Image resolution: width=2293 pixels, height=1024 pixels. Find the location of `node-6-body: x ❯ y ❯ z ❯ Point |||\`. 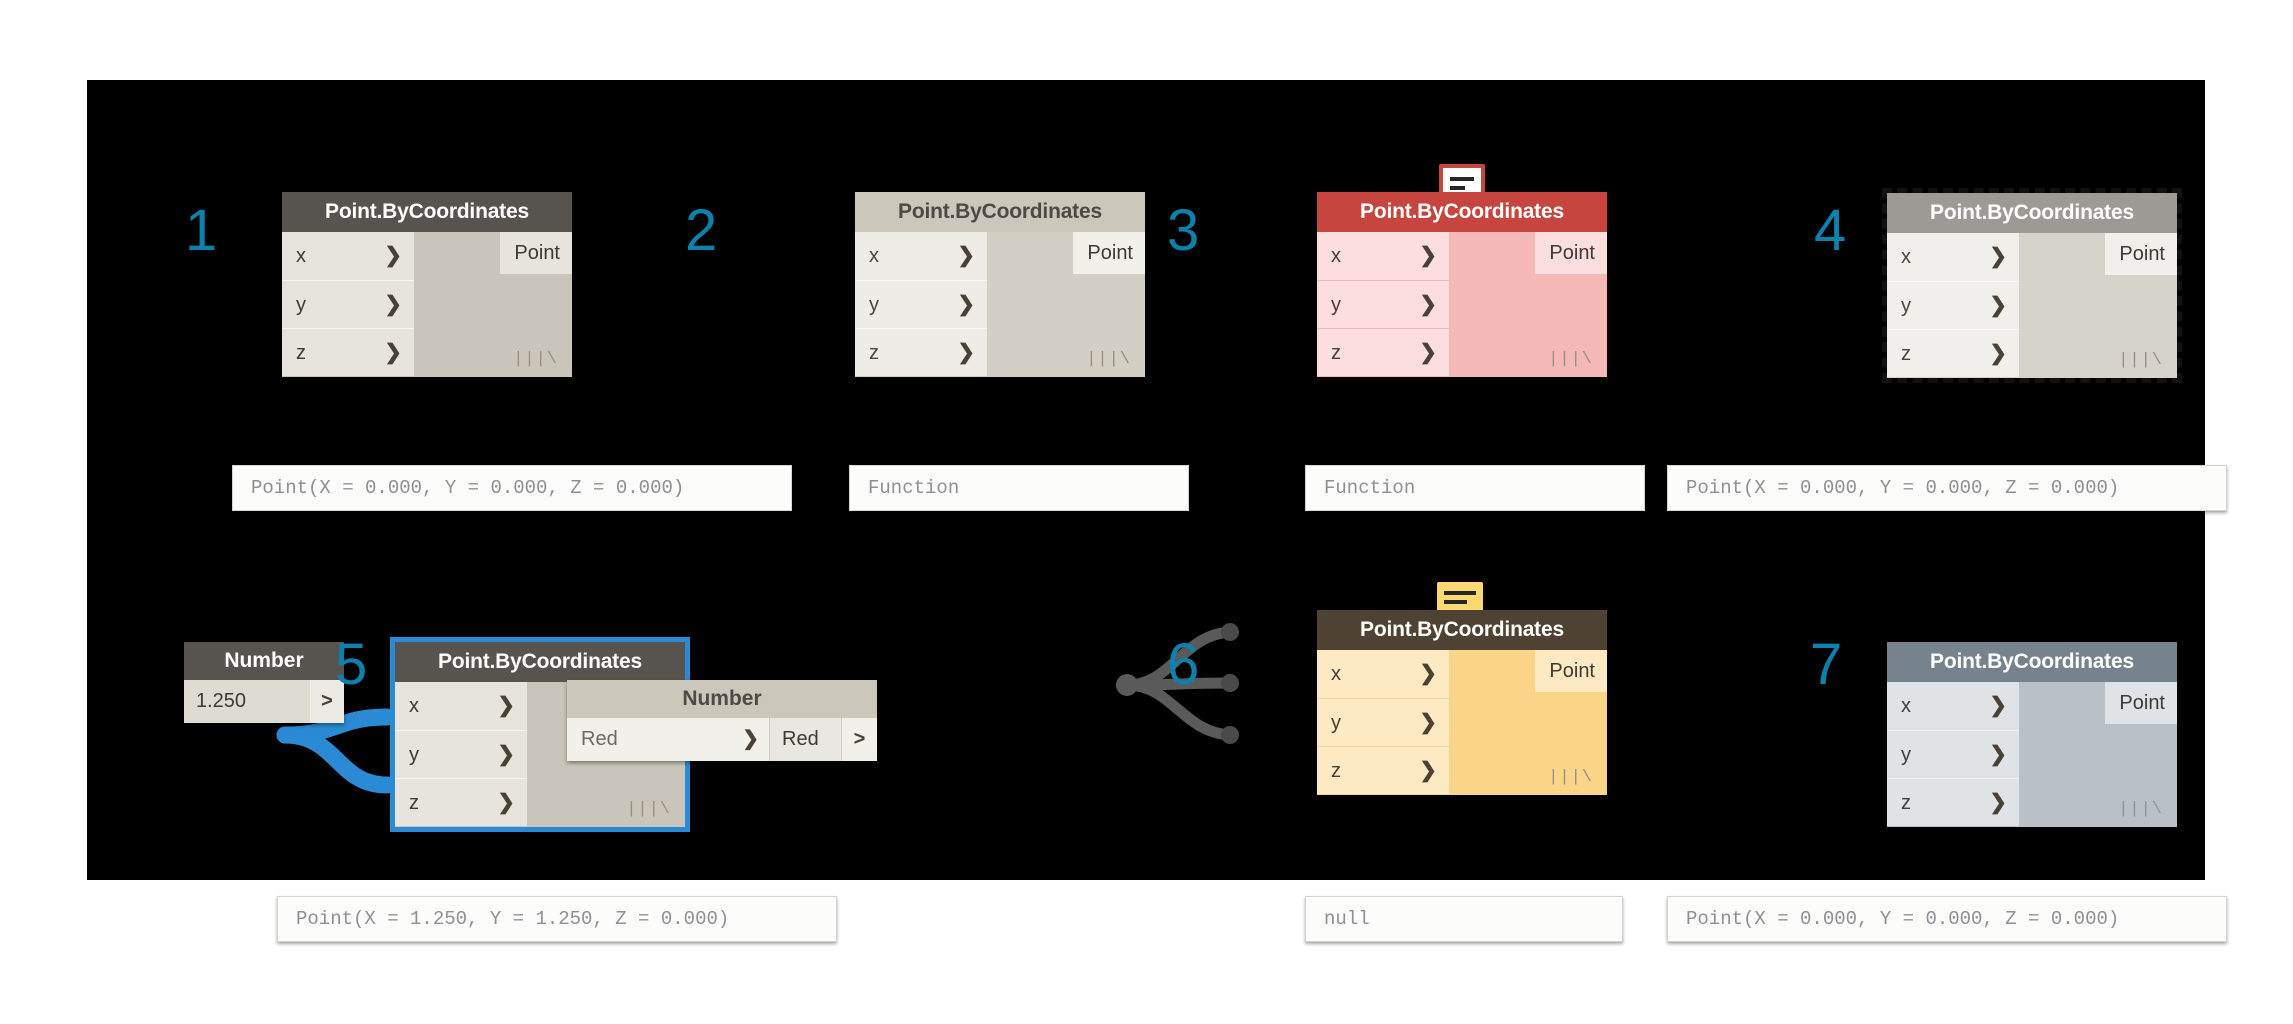

node-6-body: x ❯ y ❯ z ❯ Point |||\ is located at coordinates (1462, 722).